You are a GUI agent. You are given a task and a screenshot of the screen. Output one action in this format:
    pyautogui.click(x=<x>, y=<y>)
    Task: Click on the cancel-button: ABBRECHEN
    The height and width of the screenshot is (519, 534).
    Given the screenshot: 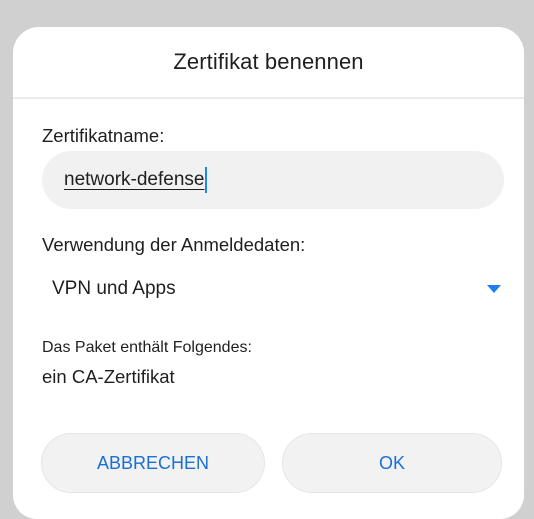 What is the action you would take?
    pyautogui.click(x=153, y=463)
    